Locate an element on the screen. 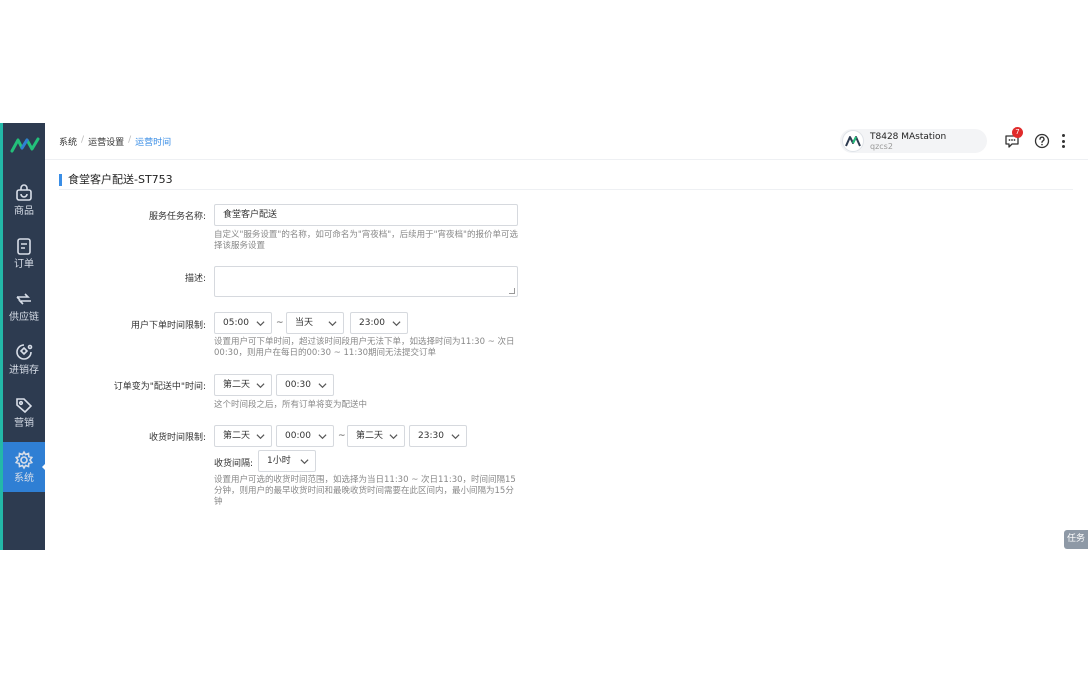 The image size is (1088, 673). avatar is located at coordinates (853, 141).